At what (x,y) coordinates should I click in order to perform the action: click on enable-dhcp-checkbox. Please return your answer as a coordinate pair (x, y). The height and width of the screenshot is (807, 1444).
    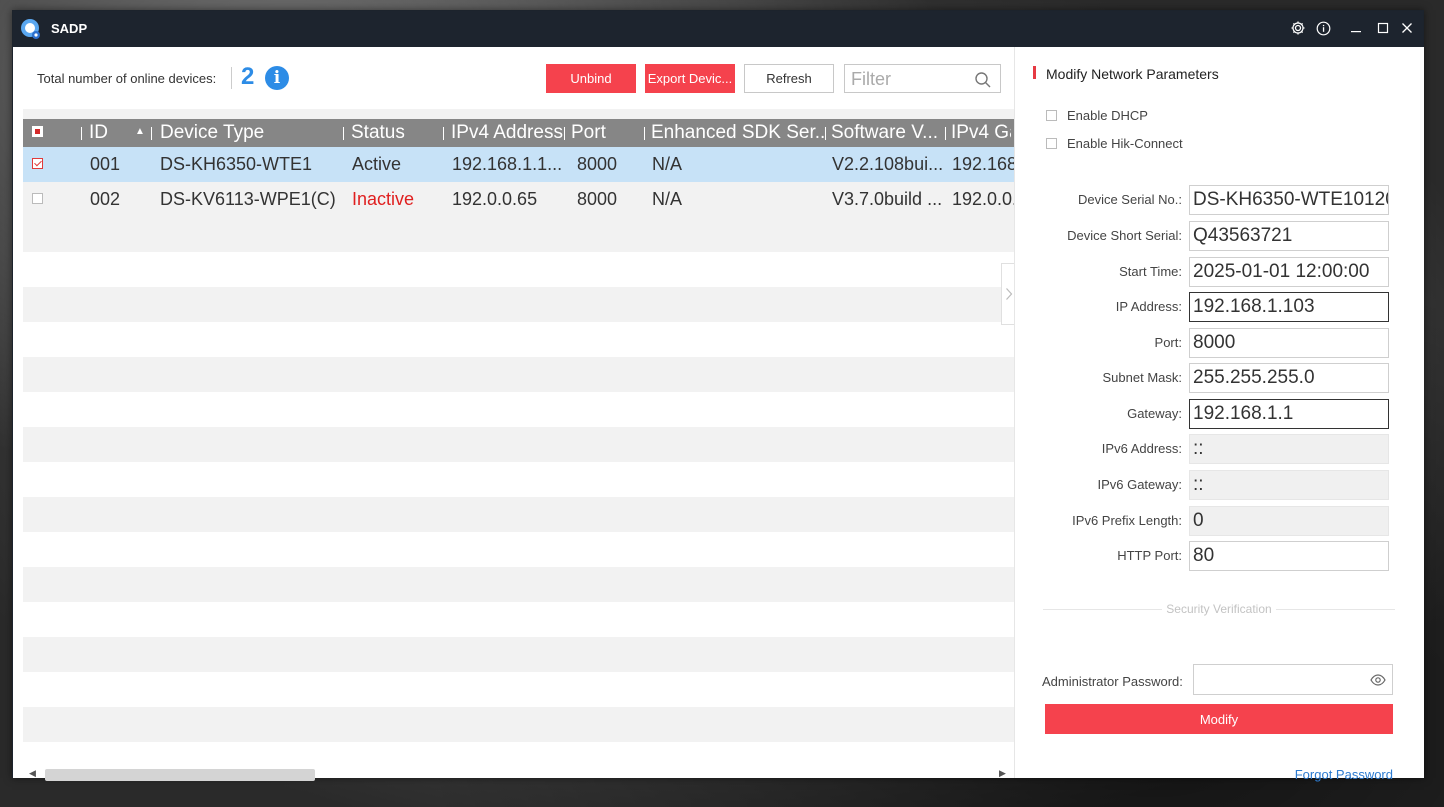
    Looking at the image, I should click on (1051, 115).